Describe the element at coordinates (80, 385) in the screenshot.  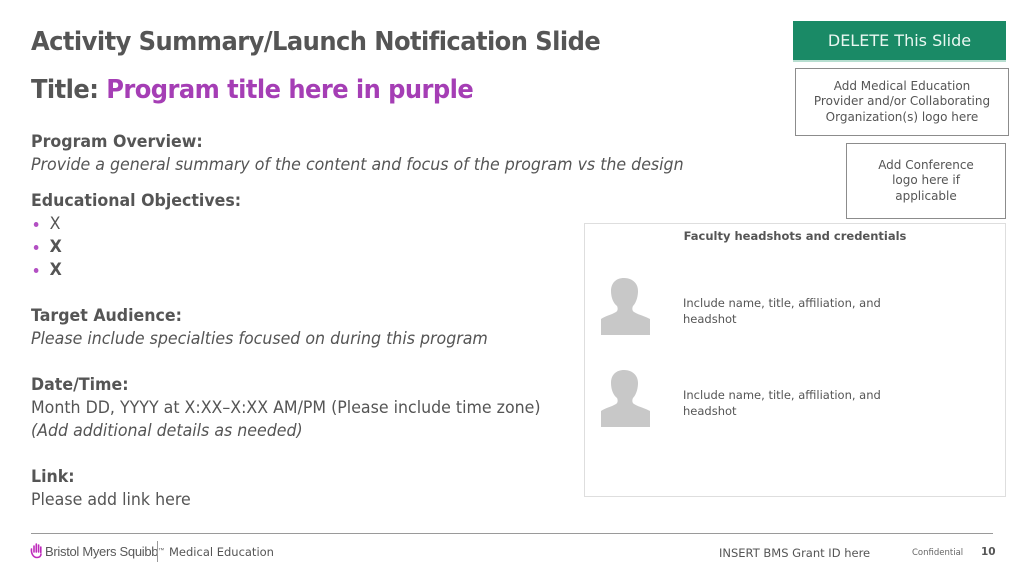
I see `date-time-heading: Date/Time:` at that location.